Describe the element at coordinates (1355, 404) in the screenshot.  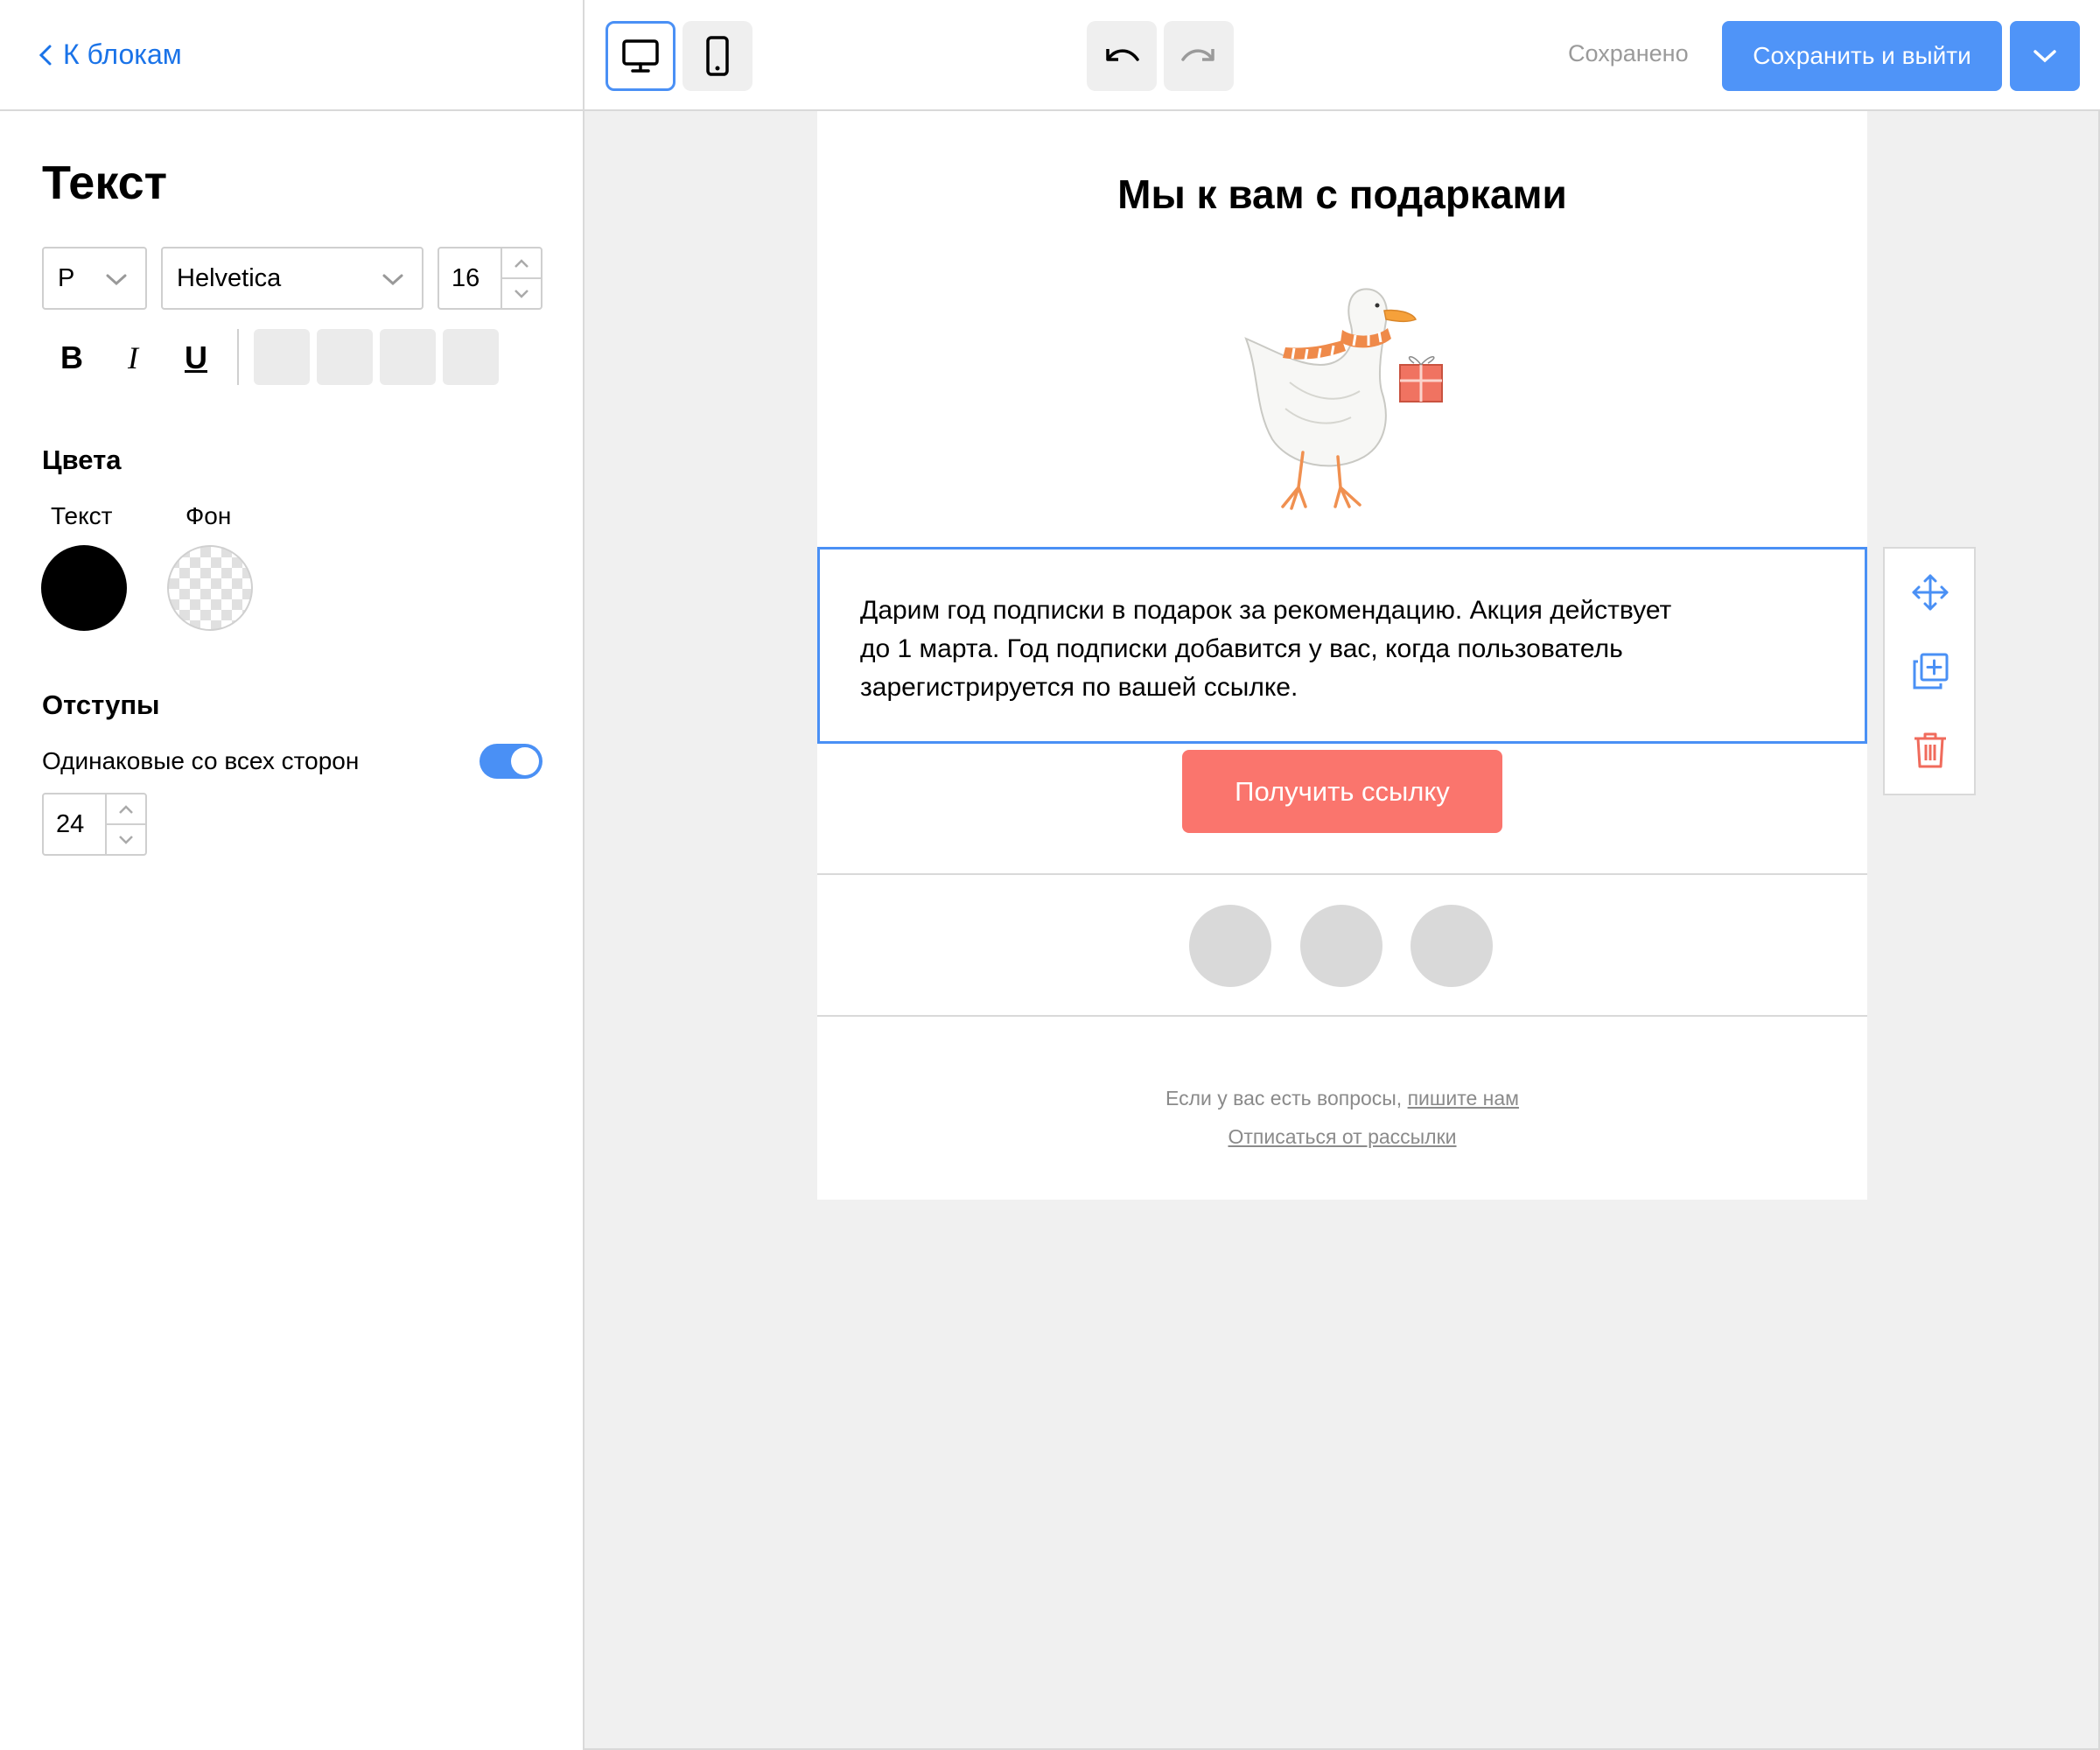
I see `goose-with-gift-illustration` at that location.